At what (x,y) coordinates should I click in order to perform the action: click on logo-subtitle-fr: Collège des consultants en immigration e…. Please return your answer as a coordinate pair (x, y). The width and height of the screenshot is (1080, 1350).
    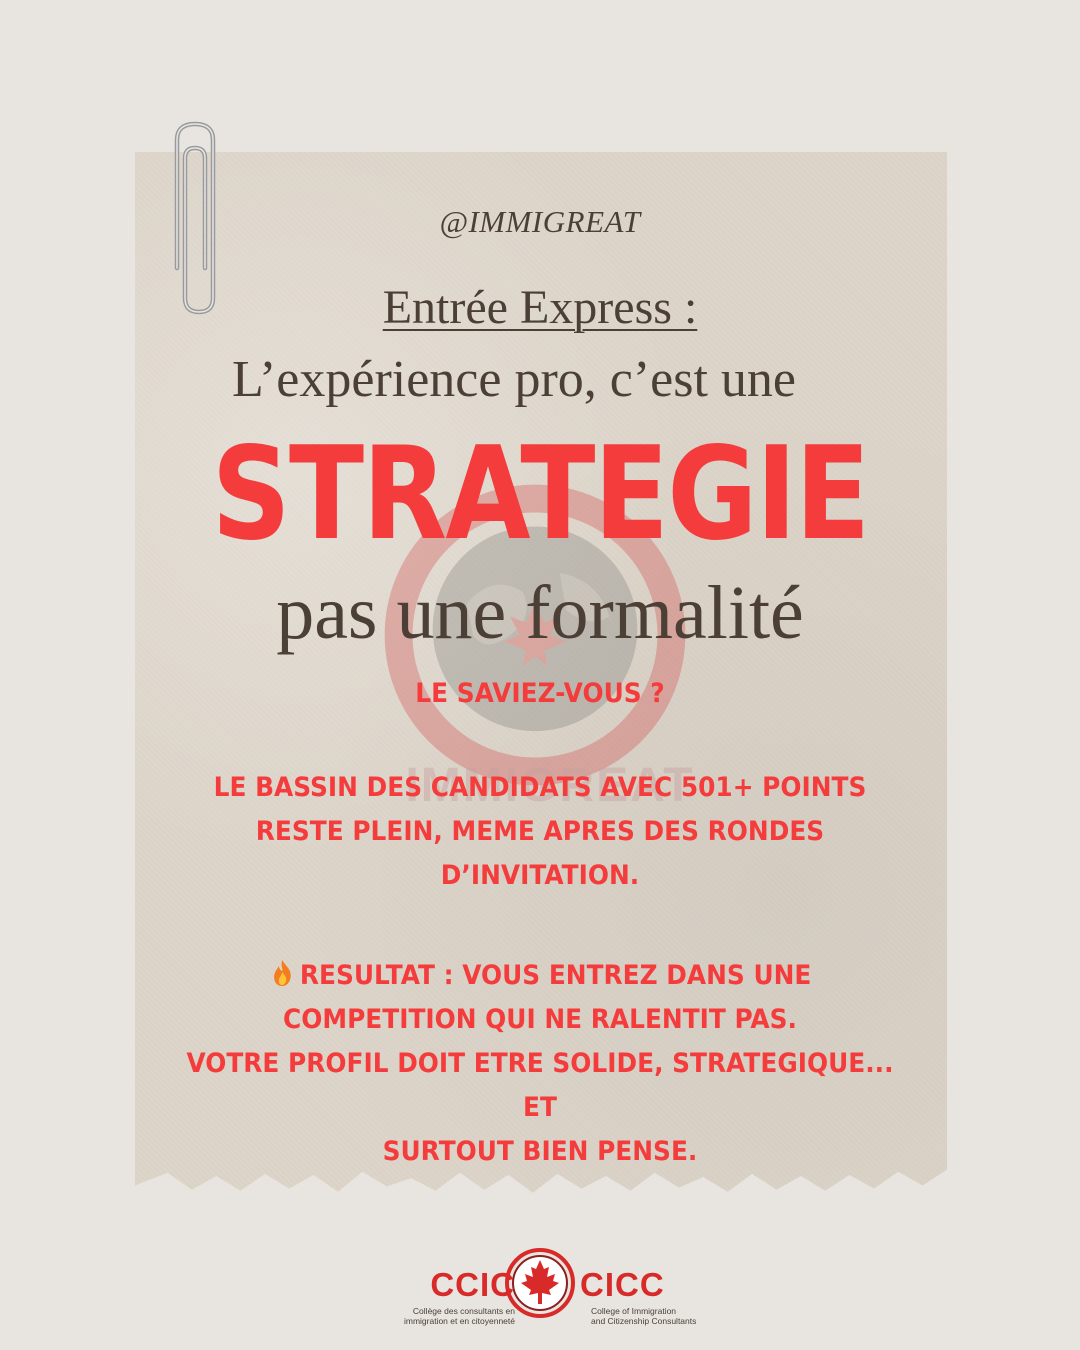
    Looking at the image, I should click on (445, 1316).